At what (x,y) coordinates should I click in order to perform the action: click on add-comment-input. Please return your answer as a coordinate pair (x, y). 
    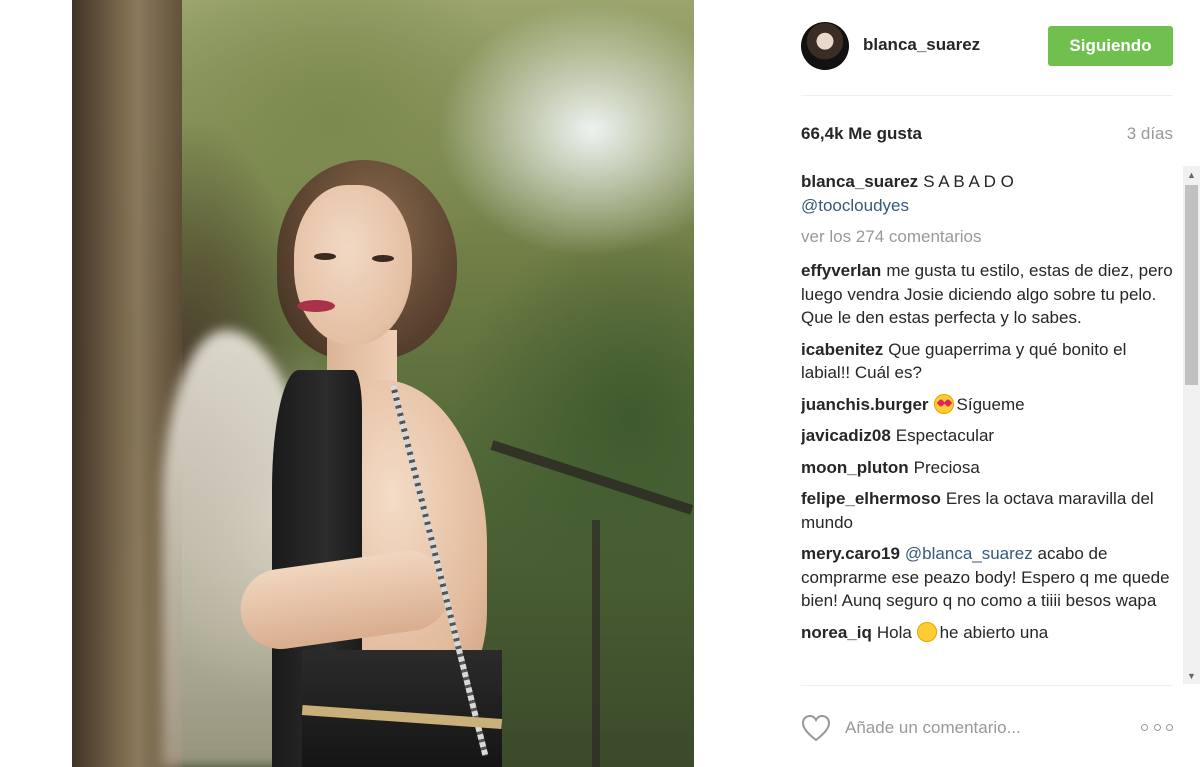
    Looking at the image, I should click on (985, 728).